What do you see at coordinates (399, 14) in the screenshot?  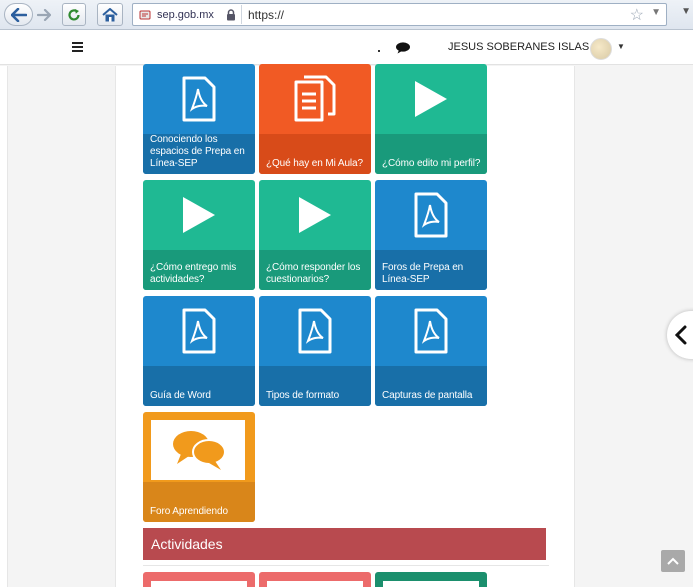 I see `address-bar: sep.gob.mx https:// ☆ ▼` at bounding box center [399, 14].